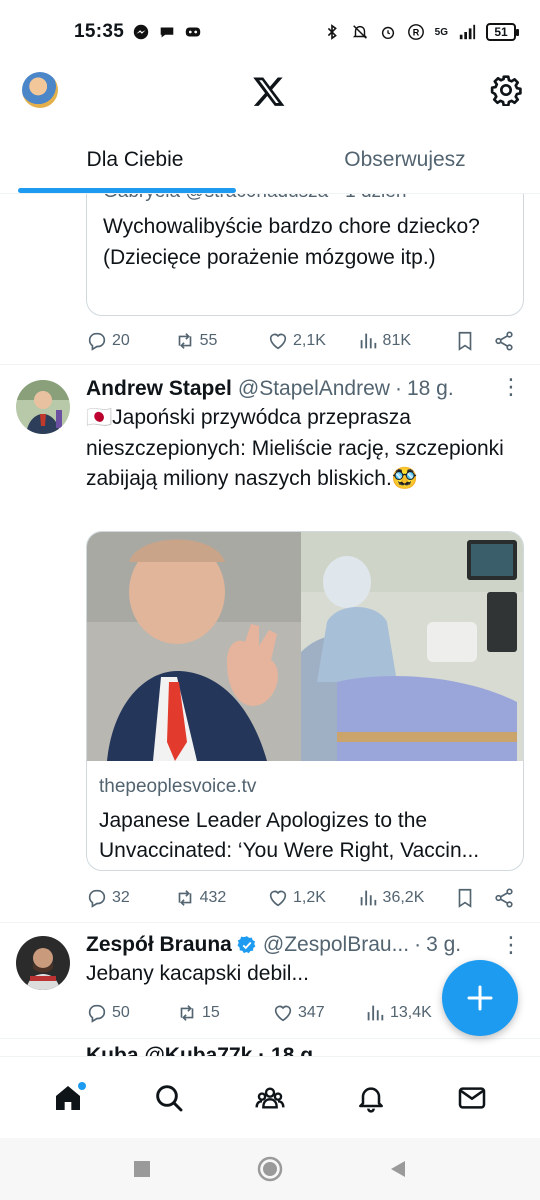 This screenshot has width=540, height=1200. Describe the element at coordinates (270, 32) in the screenshot. I see `status-bar: 15:35 R 5G 51` at that location.